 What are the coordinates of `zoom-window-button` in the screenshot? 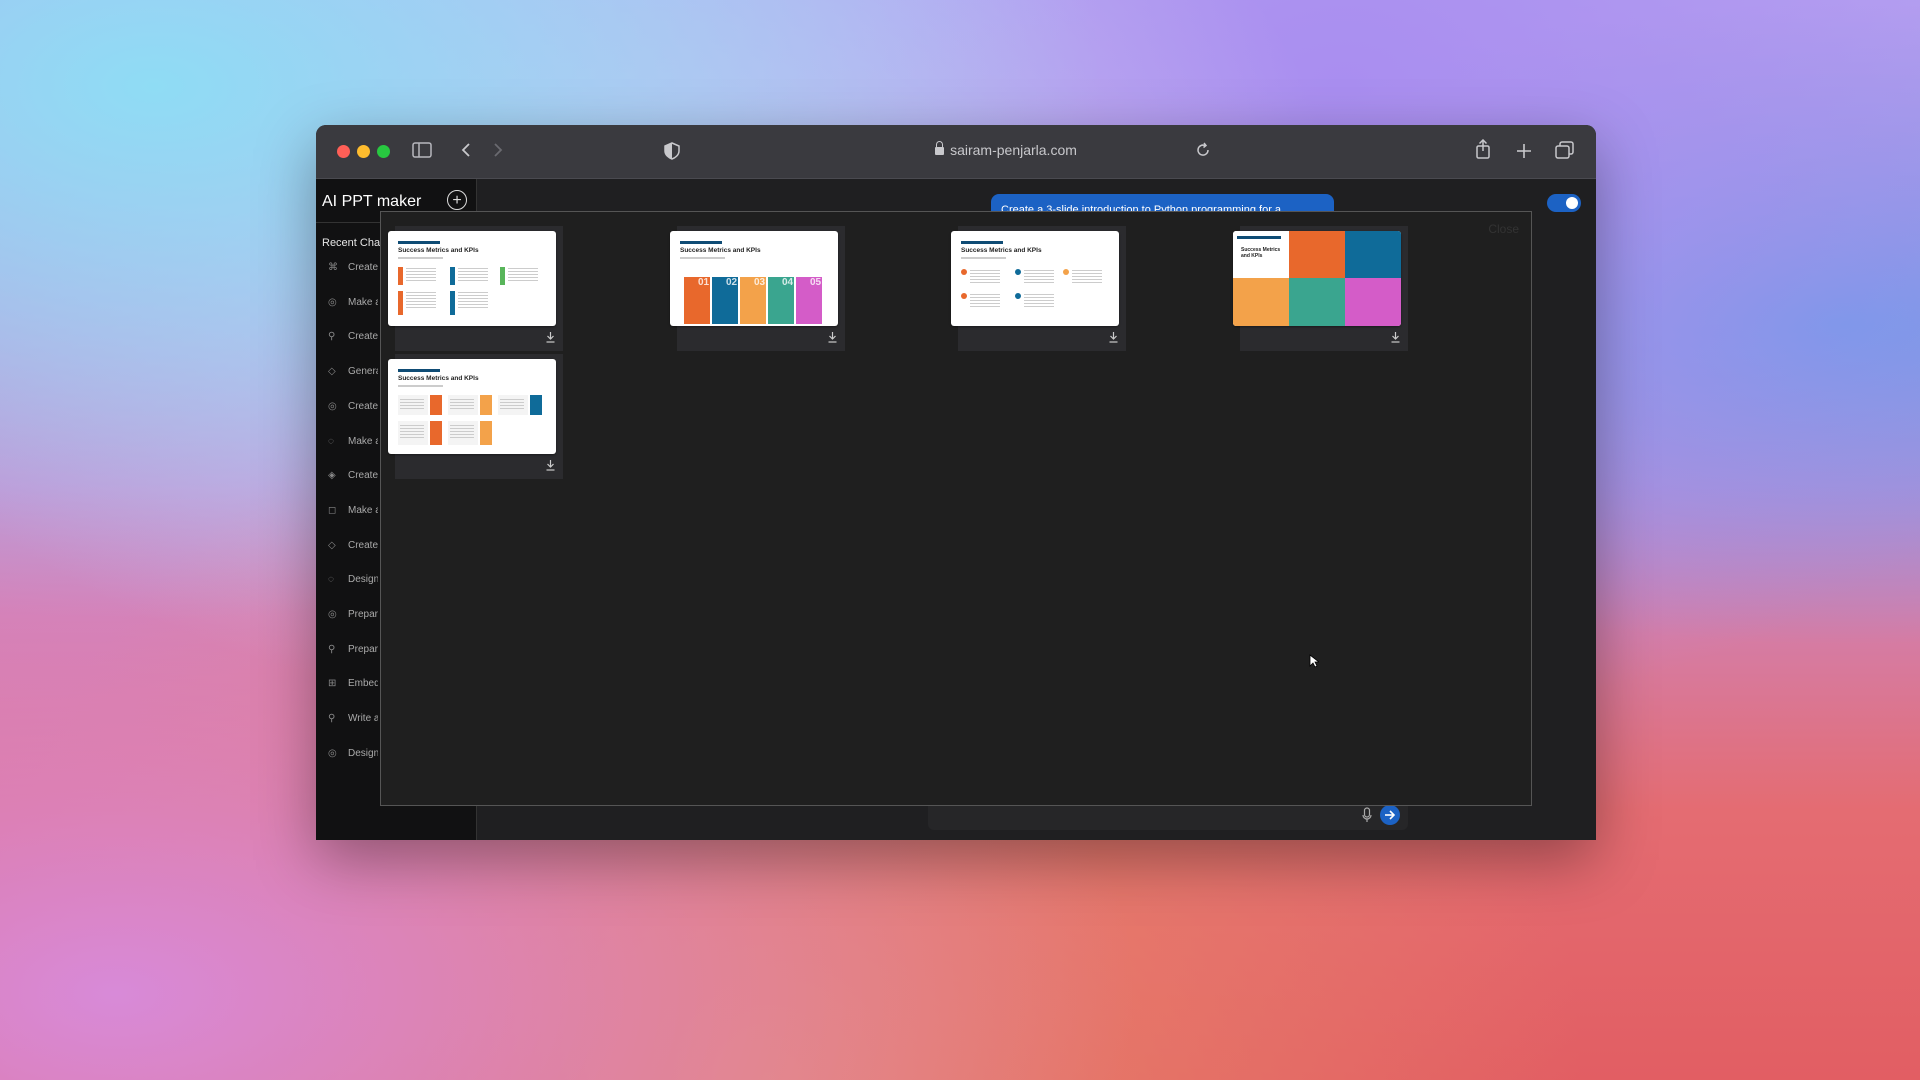 It's located at (383, 151).